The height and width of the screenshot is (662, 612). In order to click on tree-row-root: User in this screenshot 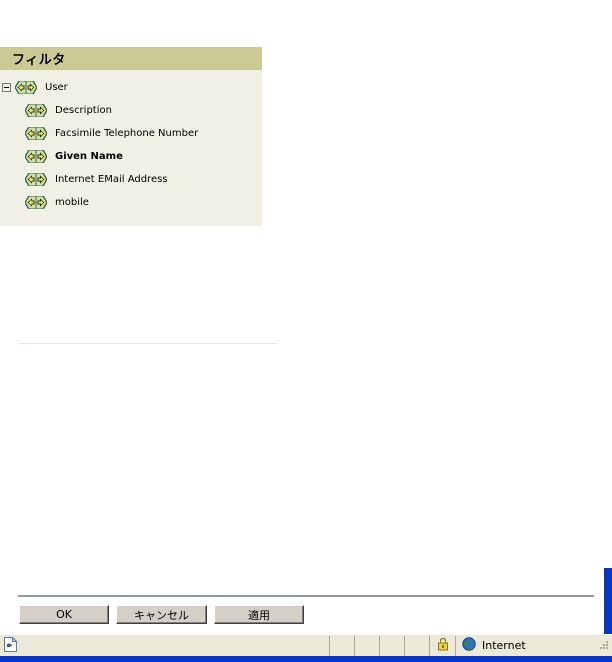, I will do `click(131, 87)`.